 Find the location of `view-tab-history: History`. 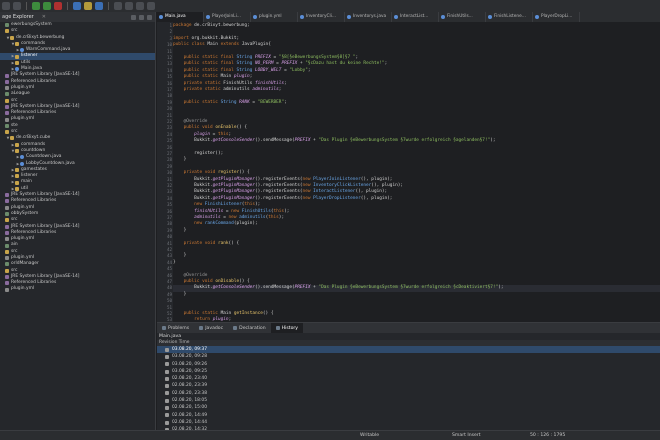

view-tab-history: History is located at coordinates (286, 328).